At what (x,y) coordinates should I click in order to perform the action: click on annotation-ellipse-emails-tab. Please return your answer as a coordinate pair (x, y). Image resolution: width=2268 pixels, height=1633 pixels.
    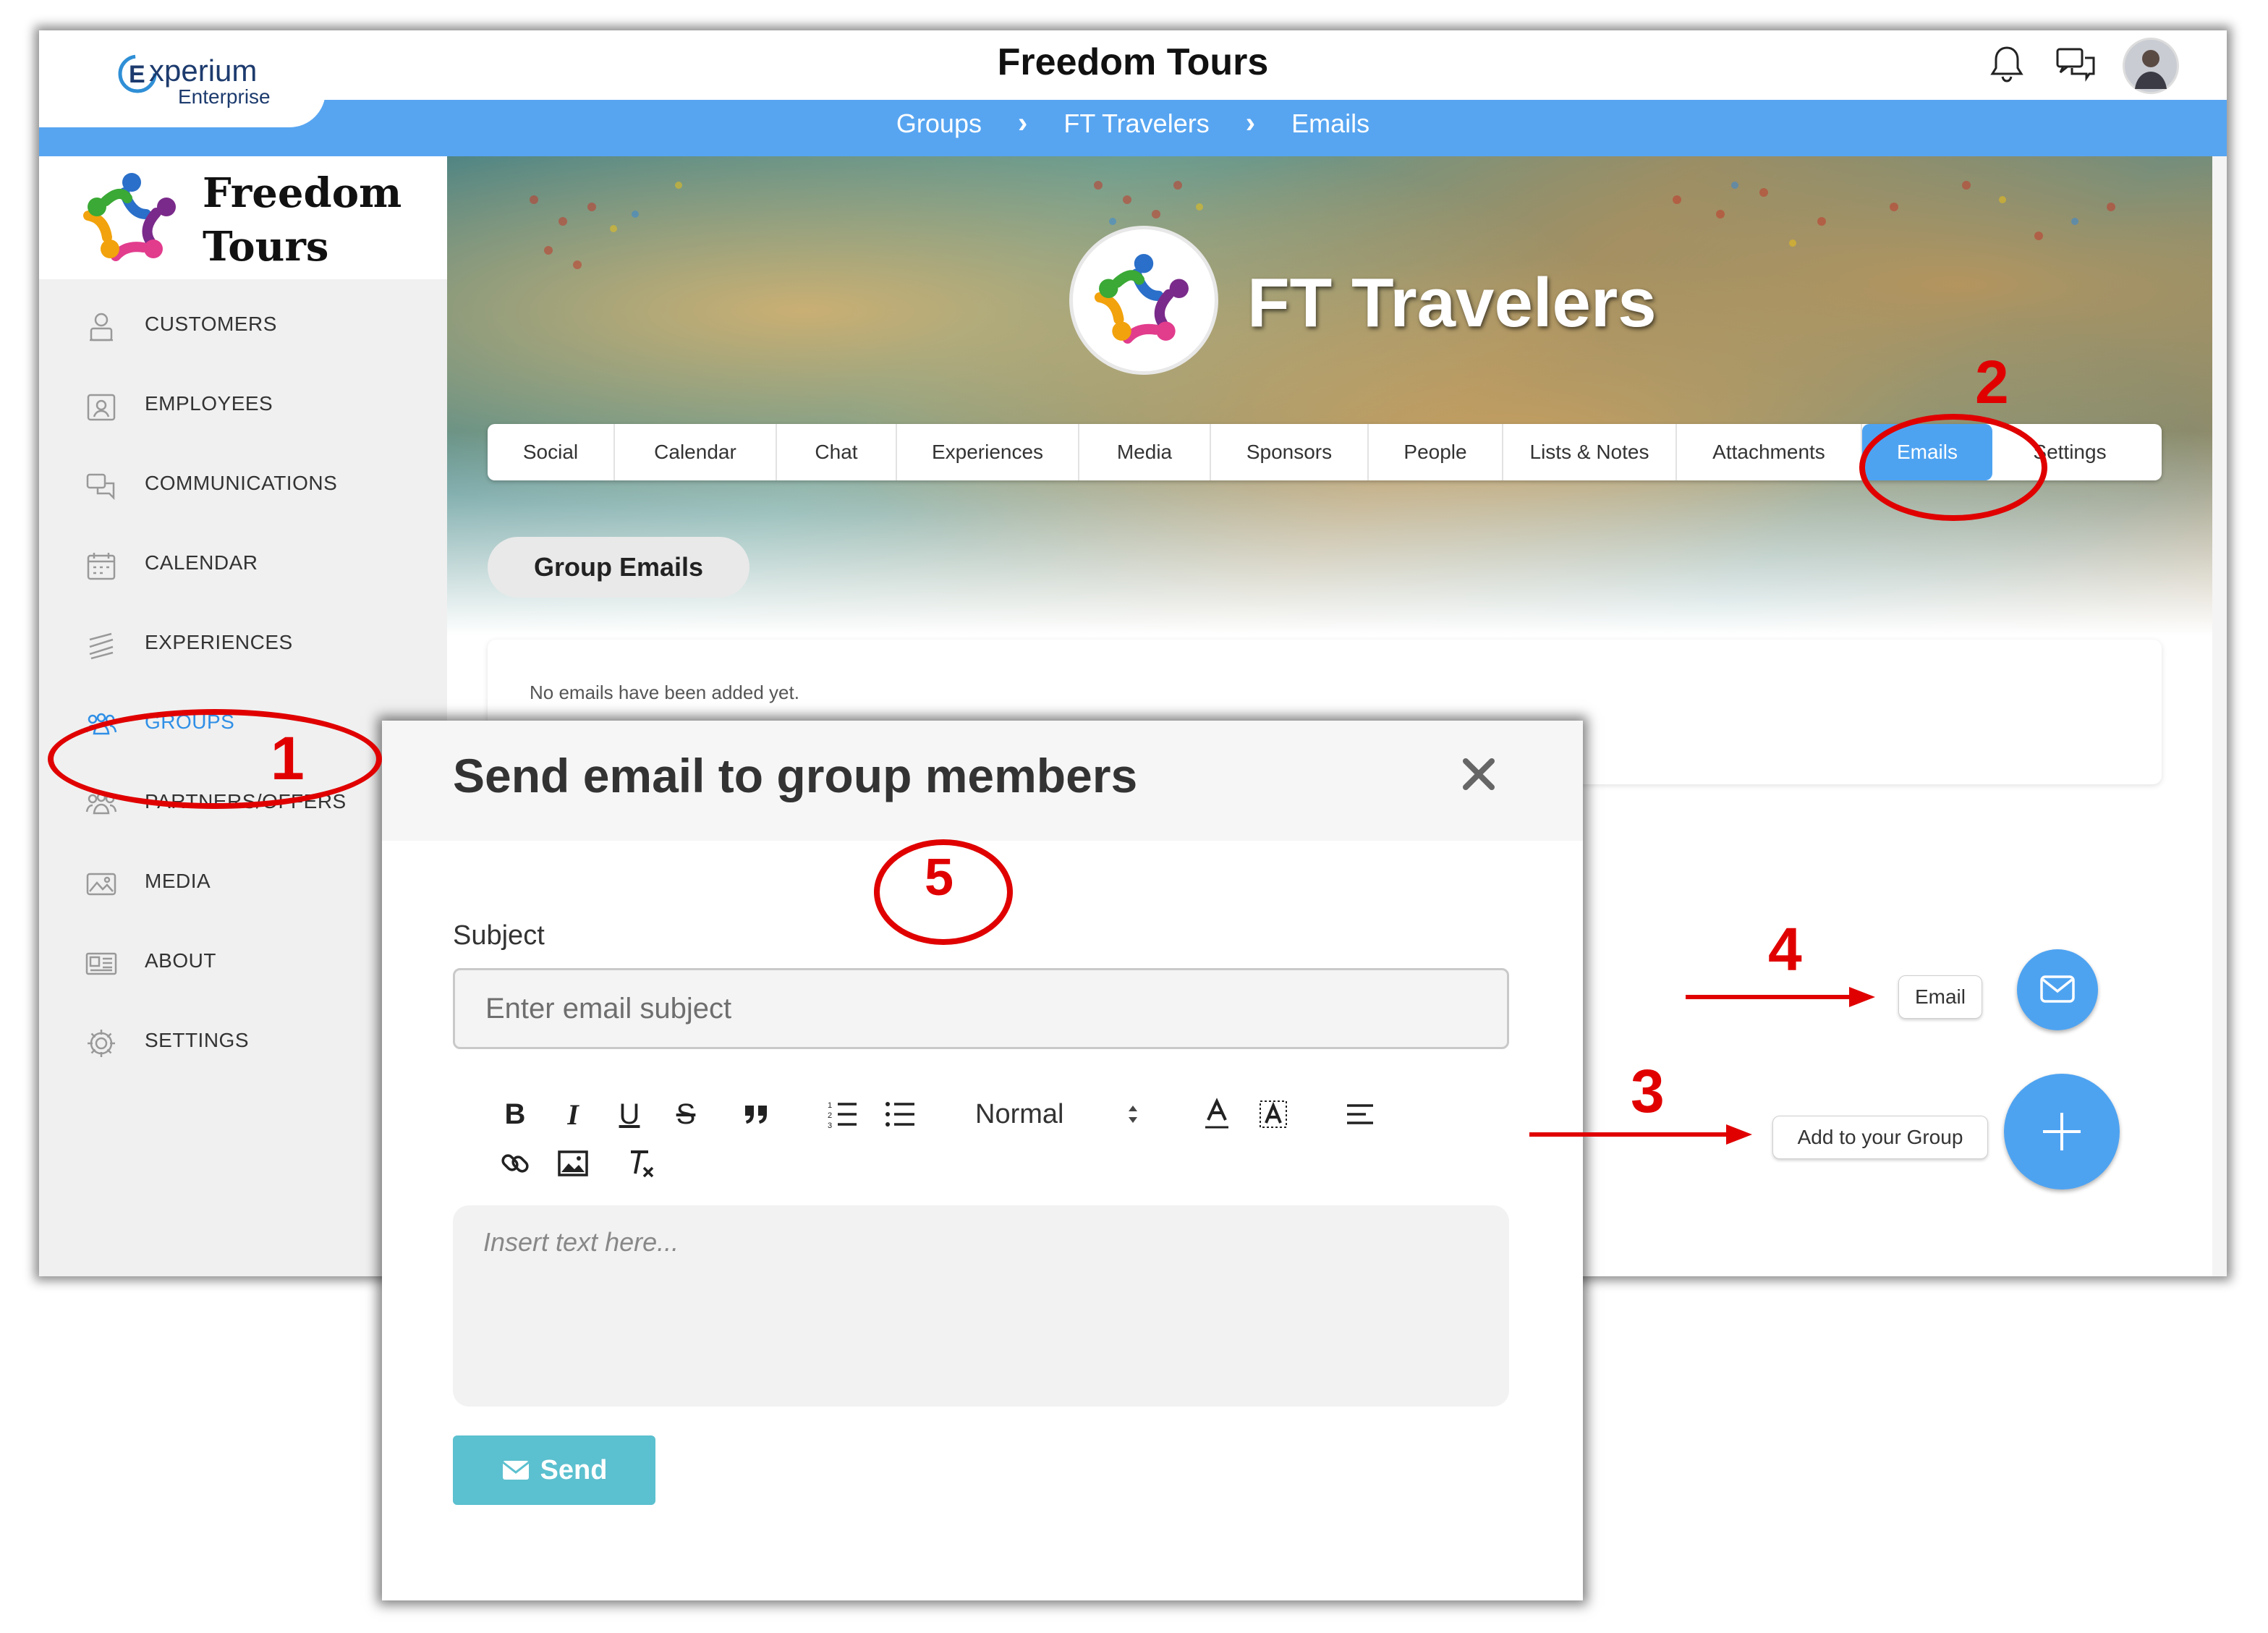
    Looking at the image, I should click on (1953, 467).